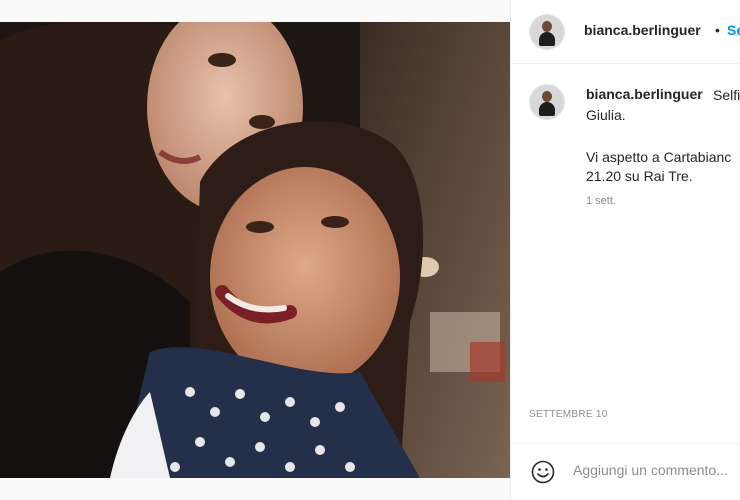 This screenshot has width=740, height=500. I want to click on caption-text-line4: 21.20 su Rai Tre., so click(639, 176).